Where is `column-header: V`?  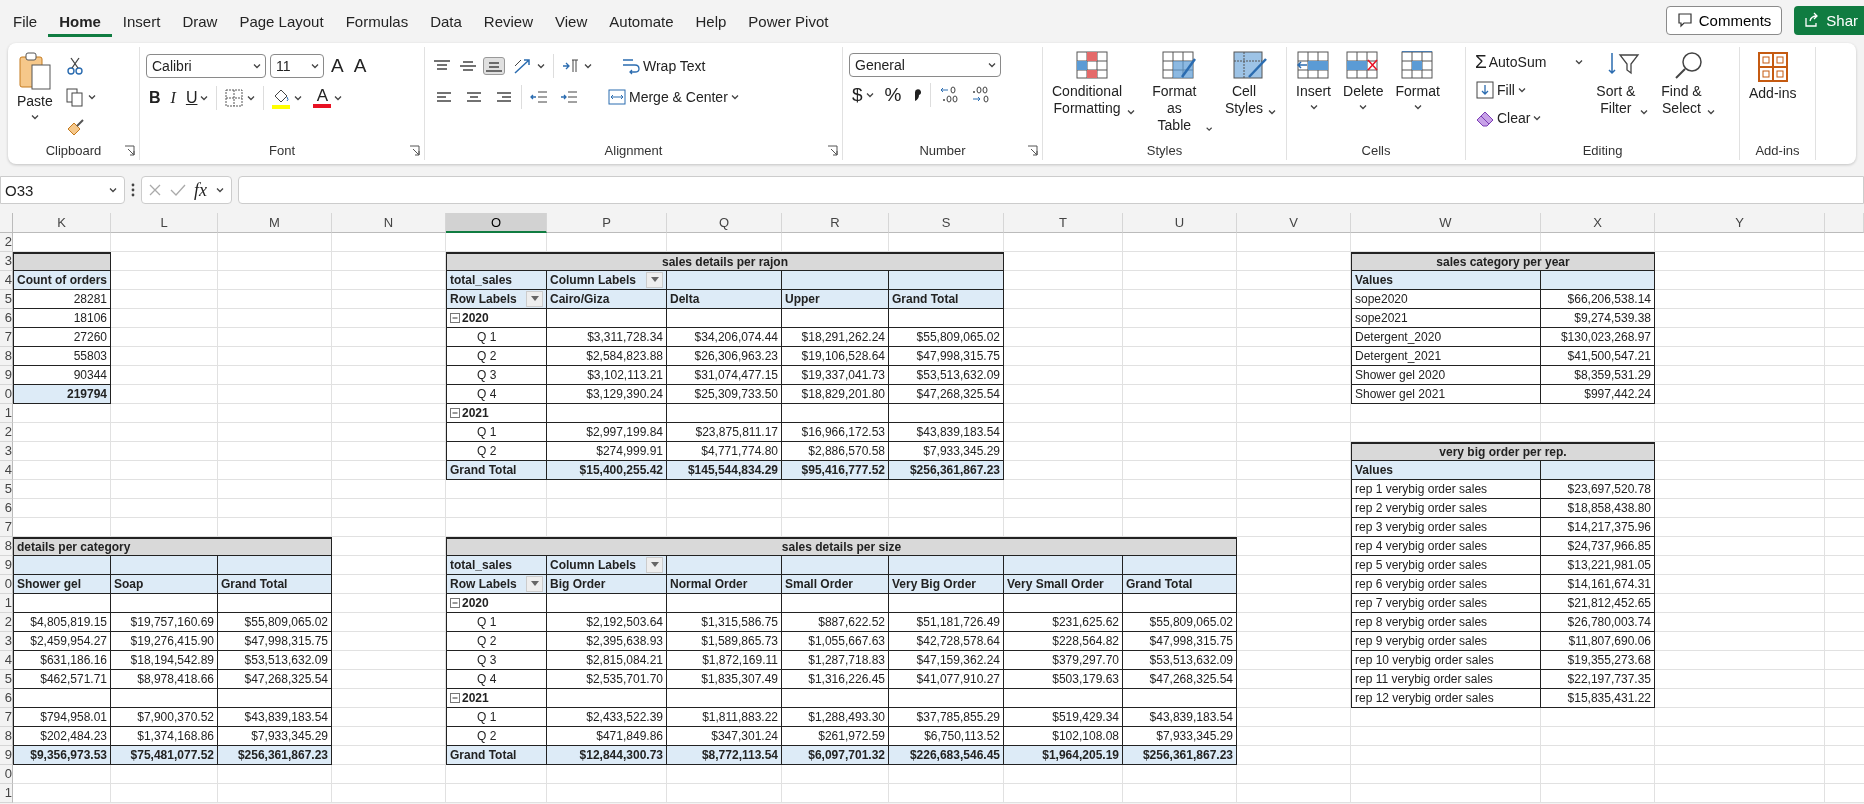 column-header: V is located at coordinates (1294, 223).